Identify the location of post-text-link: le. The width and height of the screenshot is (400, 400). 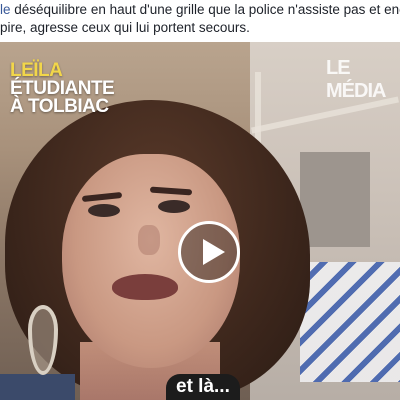
(5, 9).